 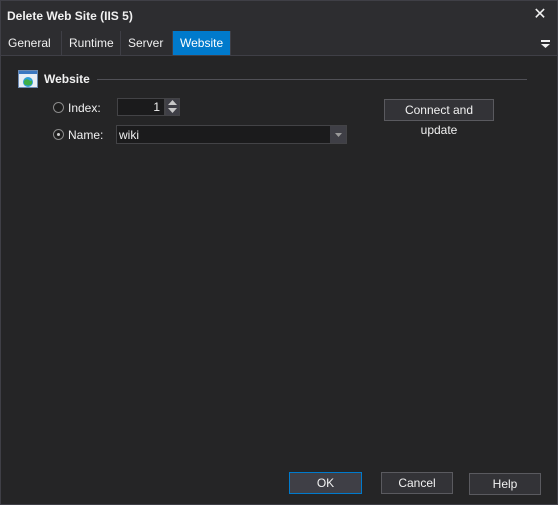 I want to click on index-input: 1, so click(x=141, y=107).